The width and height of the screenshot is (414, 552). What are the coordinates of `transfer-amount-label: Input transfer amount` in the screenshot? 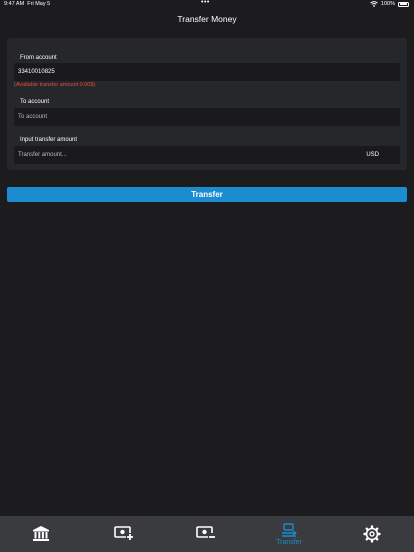 It's located at (49, 140).